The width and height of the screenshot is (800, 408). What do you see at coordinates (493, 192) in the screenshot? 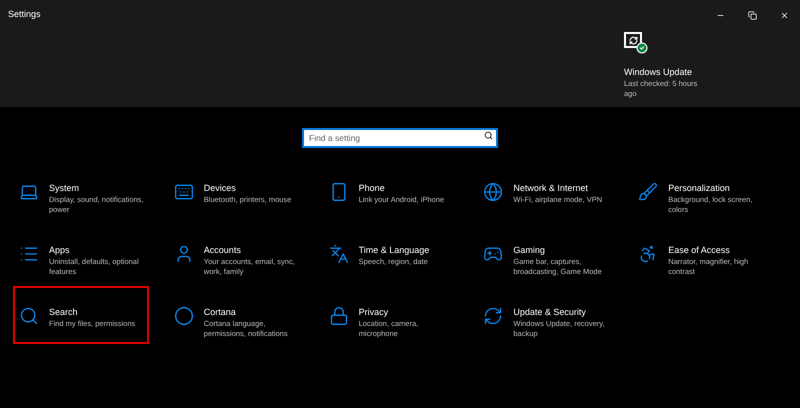
I see `globe-icon` at bounding box center [493, 192].